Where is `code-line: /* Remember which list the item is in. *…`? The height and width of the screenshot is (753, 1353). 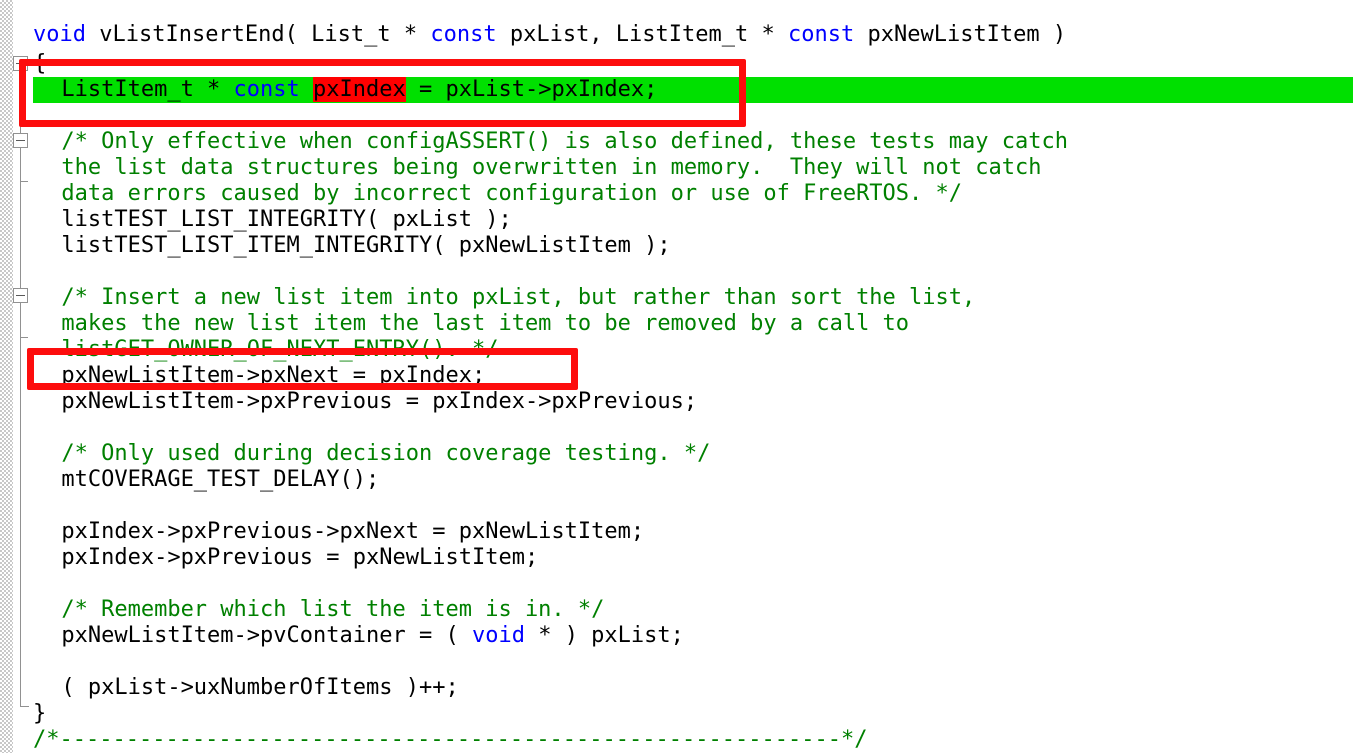
code-line: /* Remember which list the item is in. *… is located at coordinates (332, 610).